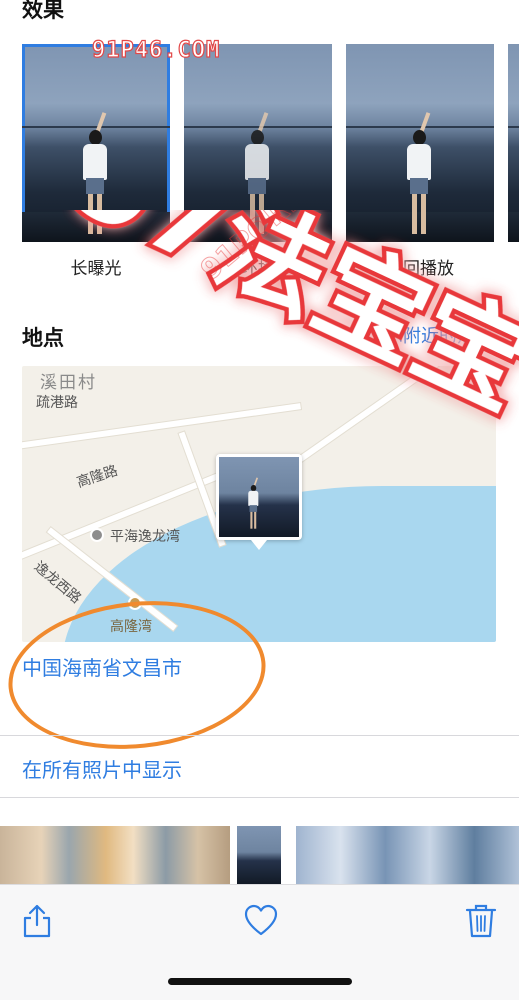 Image resolution: width=519 pixels, height=1000 pixels. I want to click on effect-label-bounce: 来回播放, so click(420, 269).